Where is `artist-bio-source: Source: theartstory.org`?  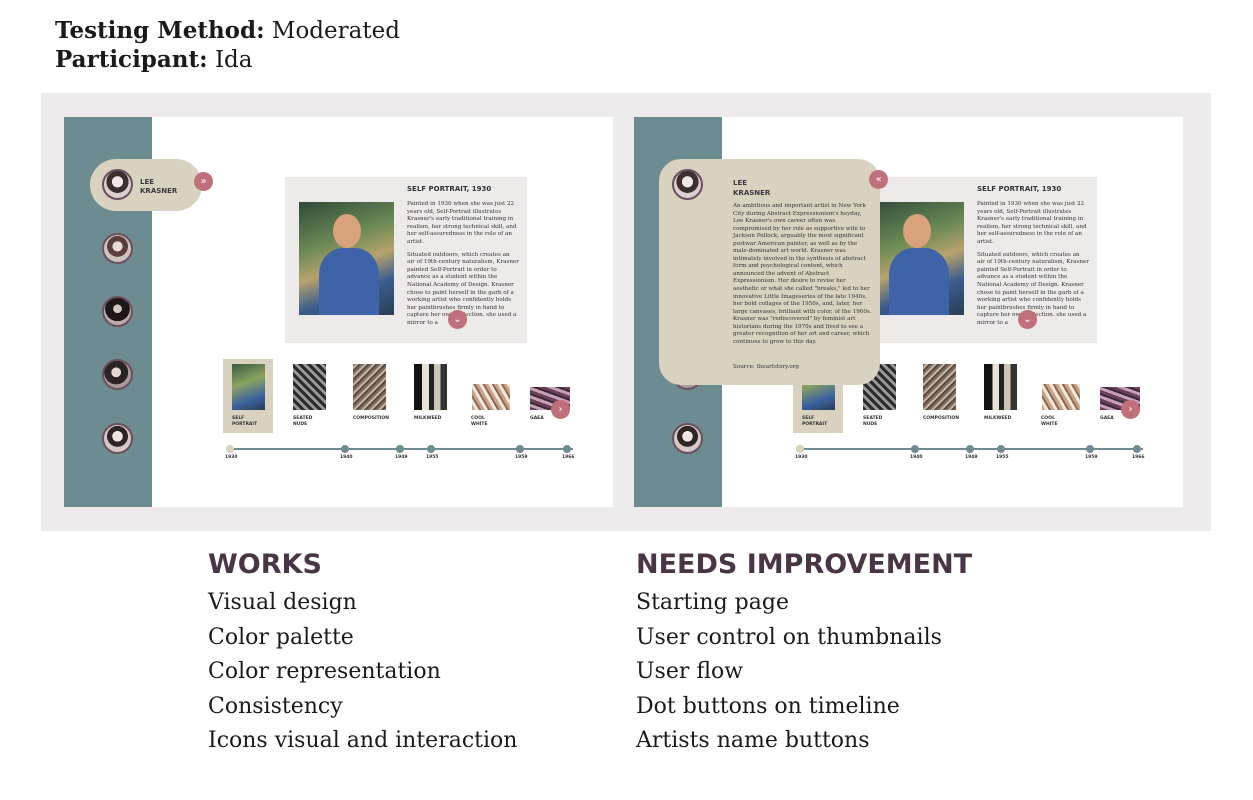 artist-bio-source: Source: theartstory.org is located at coordinates (766, 367).